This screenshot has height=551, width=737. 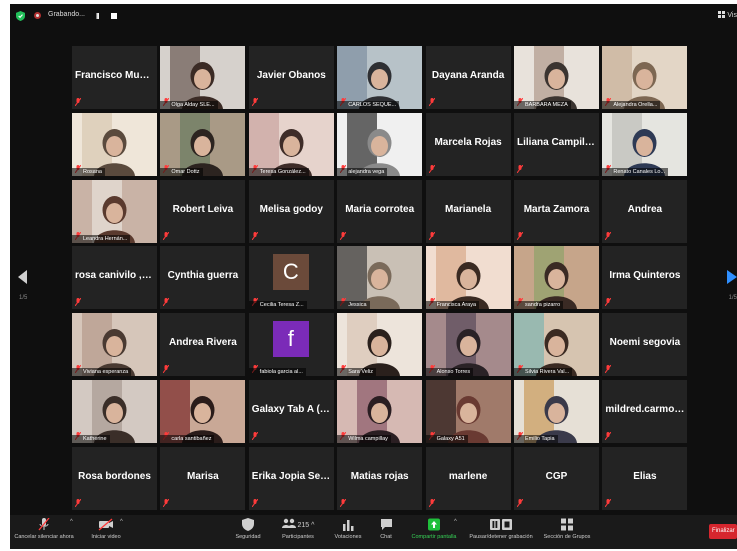 I want to click on pause-recording-icon: II, so click(x=98, y=16).